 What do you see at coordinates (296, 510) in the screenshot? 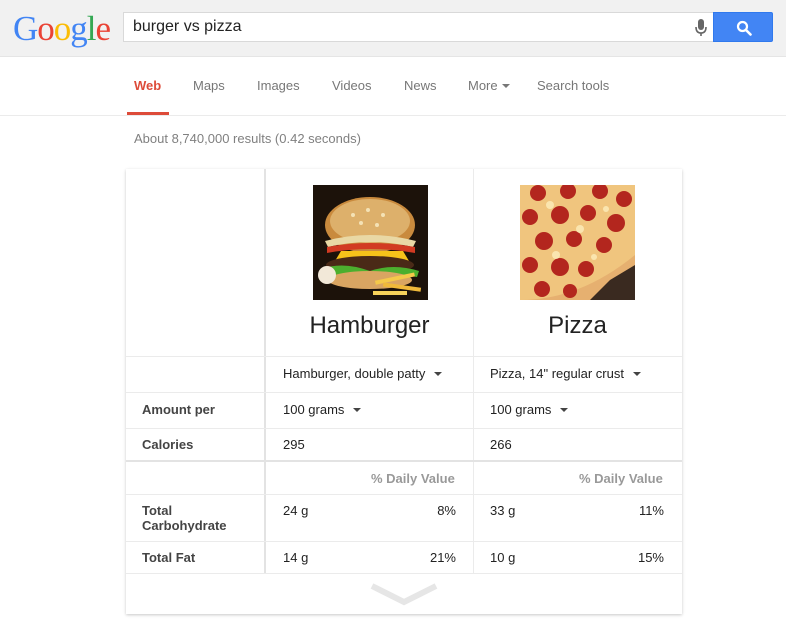
I see `hamburger-carb-amount: 24 g` at bounding box center [296, 510].